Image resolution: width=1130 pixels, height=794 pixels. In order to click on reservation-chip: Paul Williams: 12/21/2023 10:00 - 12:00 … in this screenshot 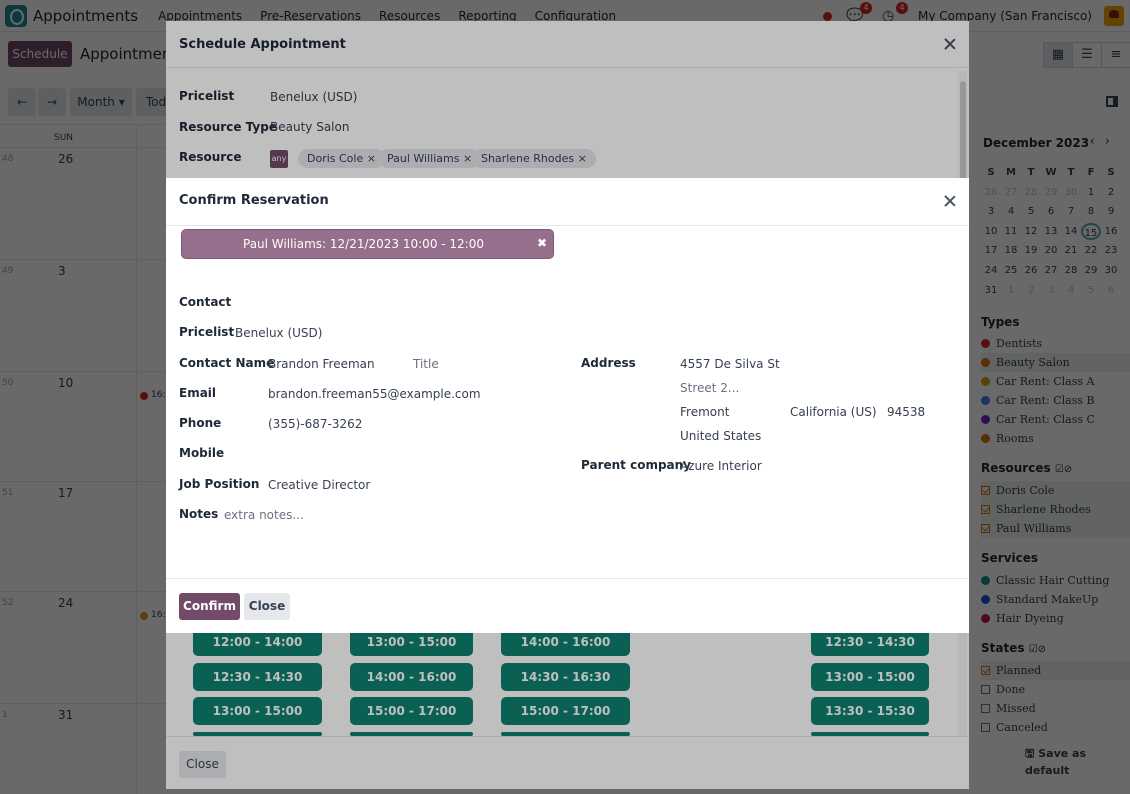, I will do `click(367, 244)`.